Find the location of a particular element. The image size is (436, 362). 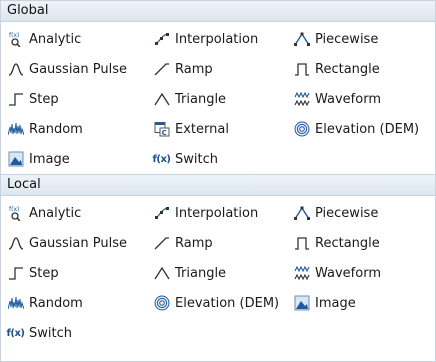

menu-item-label: External is located at coordinates (202, 129).